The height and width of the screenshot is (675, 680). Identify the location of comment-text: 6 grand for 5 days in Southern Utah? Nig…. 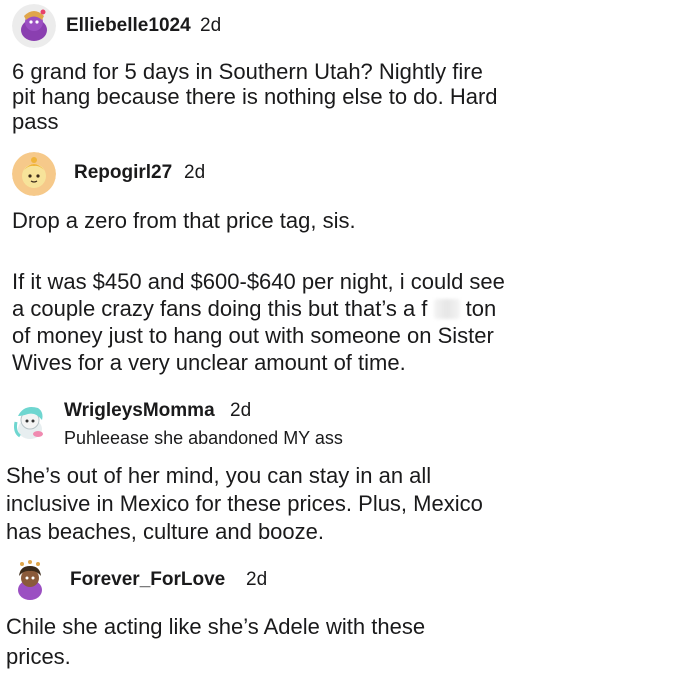
(247, 71).